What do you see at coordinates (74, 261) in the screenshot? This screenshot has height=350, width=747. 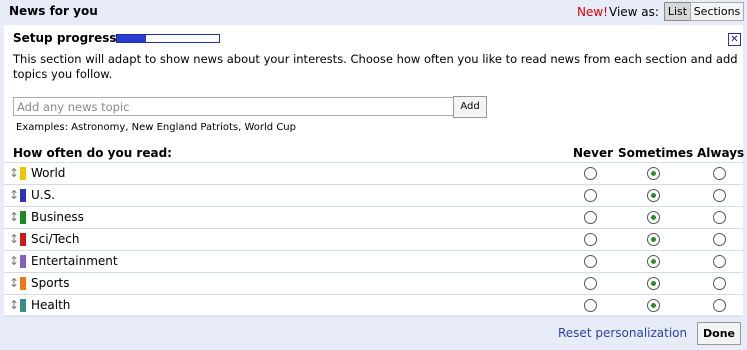 I see `section-label: Entertainment` at bounding box center [74, 261].